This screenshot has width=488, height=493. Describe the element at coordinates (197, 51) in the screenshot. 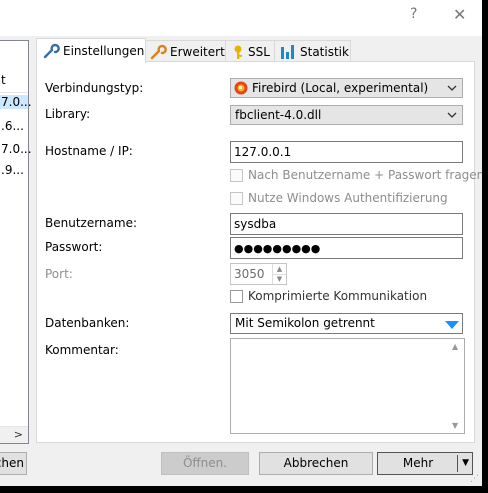

I see `tab-label: Erweitert` at that location.